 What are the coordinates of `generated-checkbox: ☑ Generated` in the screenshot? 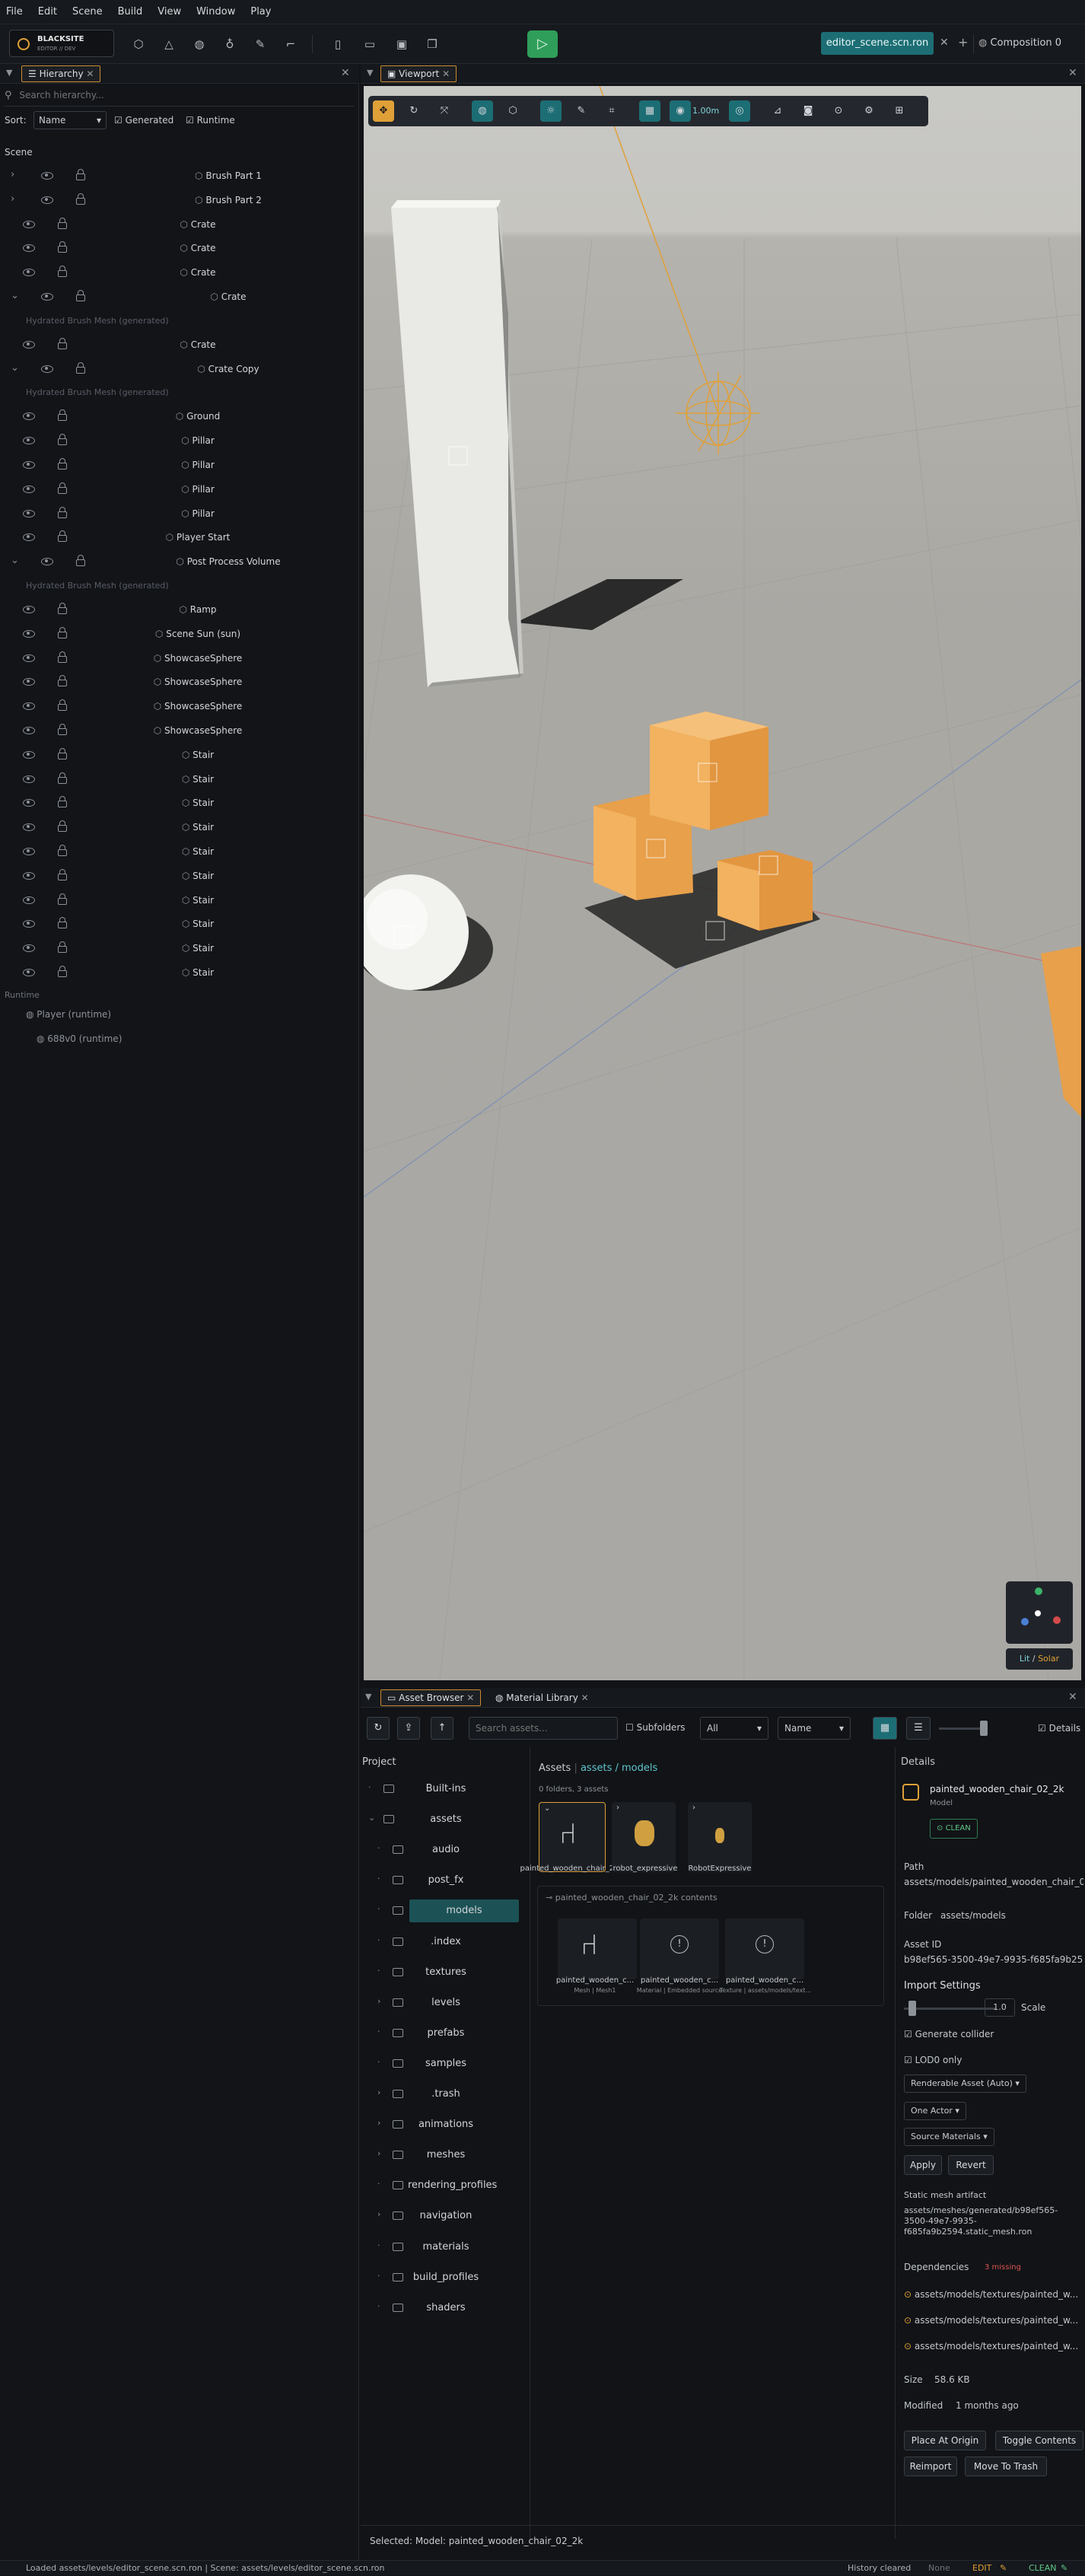 It's located at (143, 120).